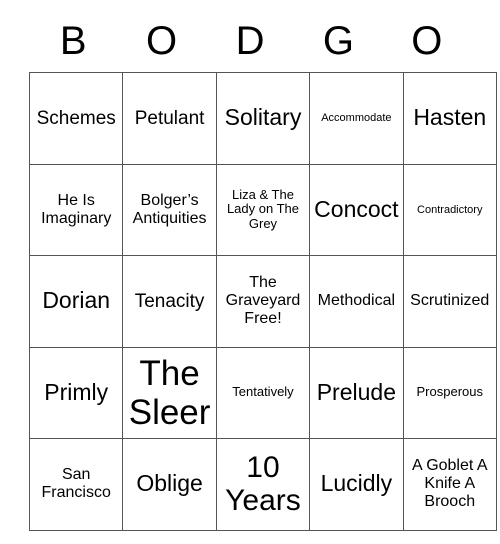  What do you see at coordinates (338, 41) in the screenshot?
I see `header-letter-3: G` at bounding box center [338, 41].